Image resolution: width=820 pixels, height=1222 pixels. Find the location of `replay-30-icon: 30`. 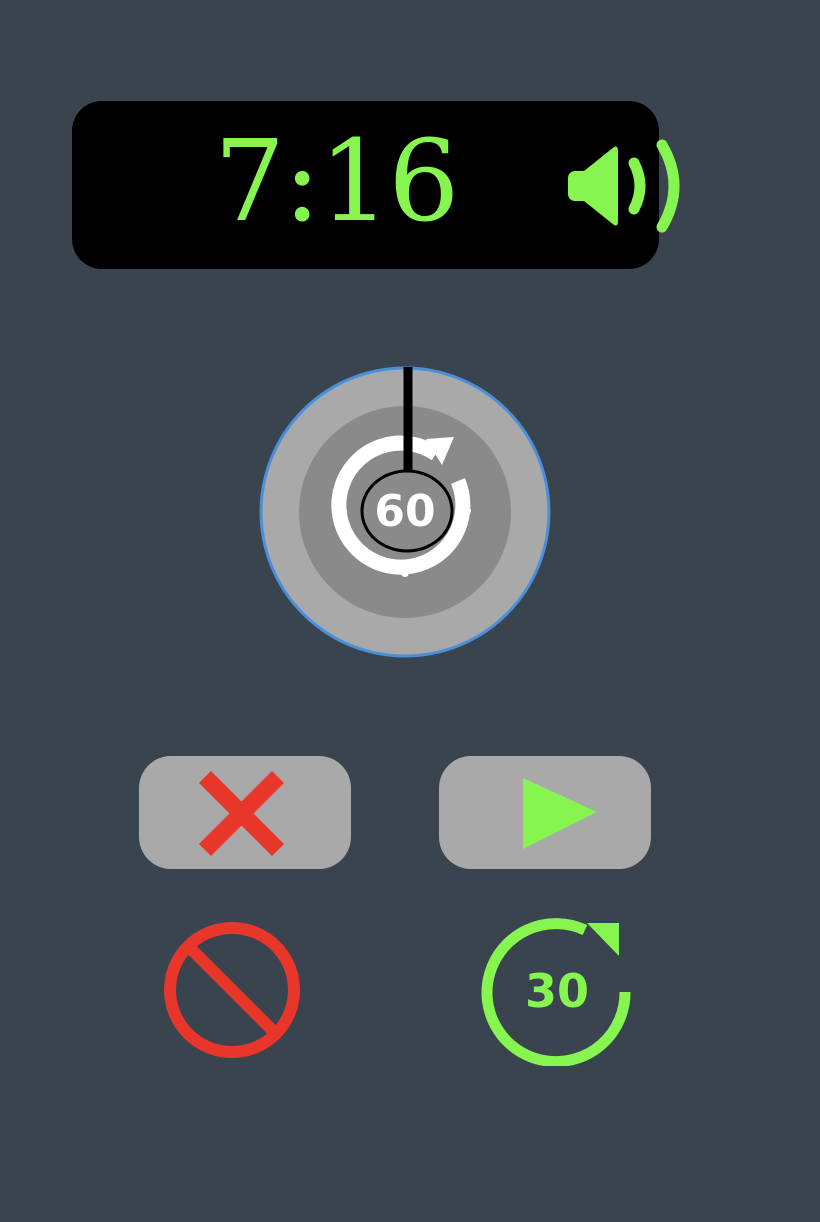

replay-30-icon: 30 is located at coordinates (556, 993).